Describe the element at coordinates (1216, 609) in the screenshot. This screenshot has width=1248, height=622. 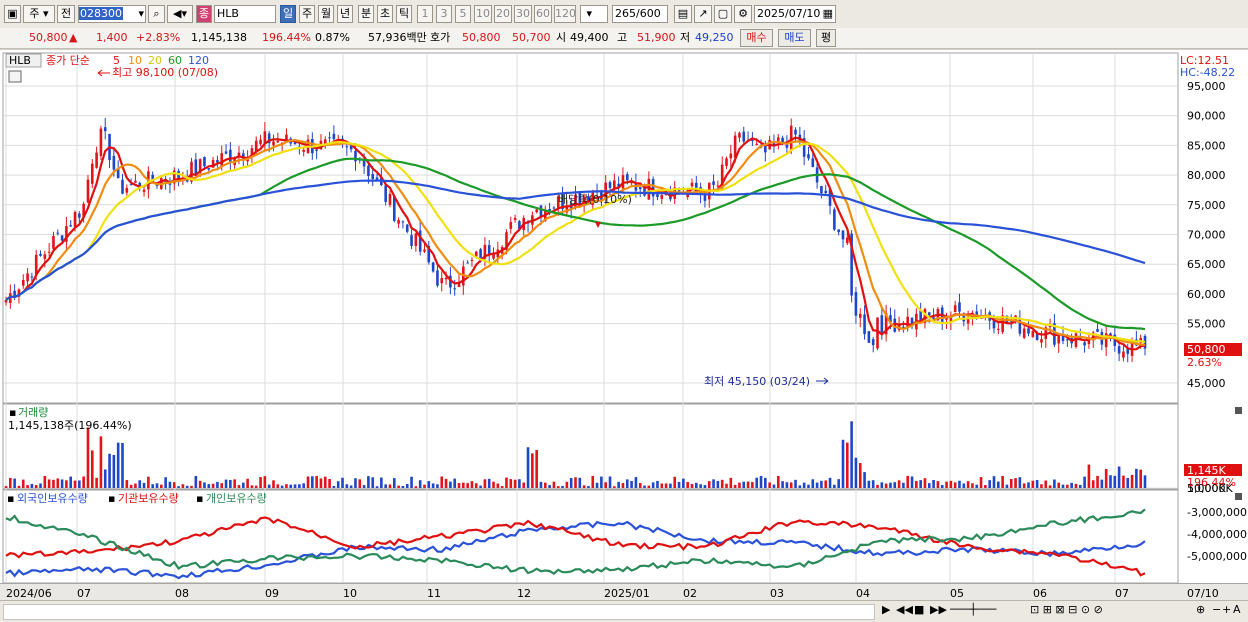
I see `zoom-out-icon: −` at that location.